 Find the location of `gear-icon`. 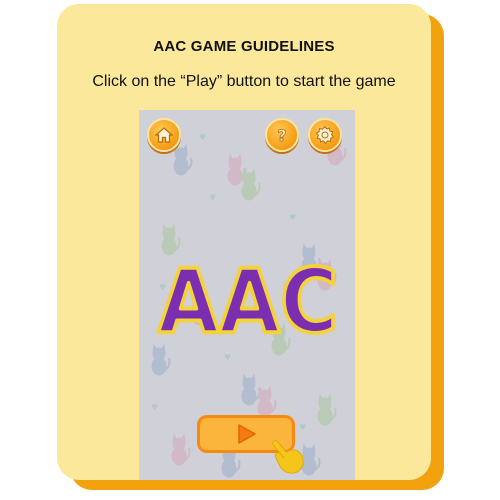

gear-icon is located at coordinates (325, 135).